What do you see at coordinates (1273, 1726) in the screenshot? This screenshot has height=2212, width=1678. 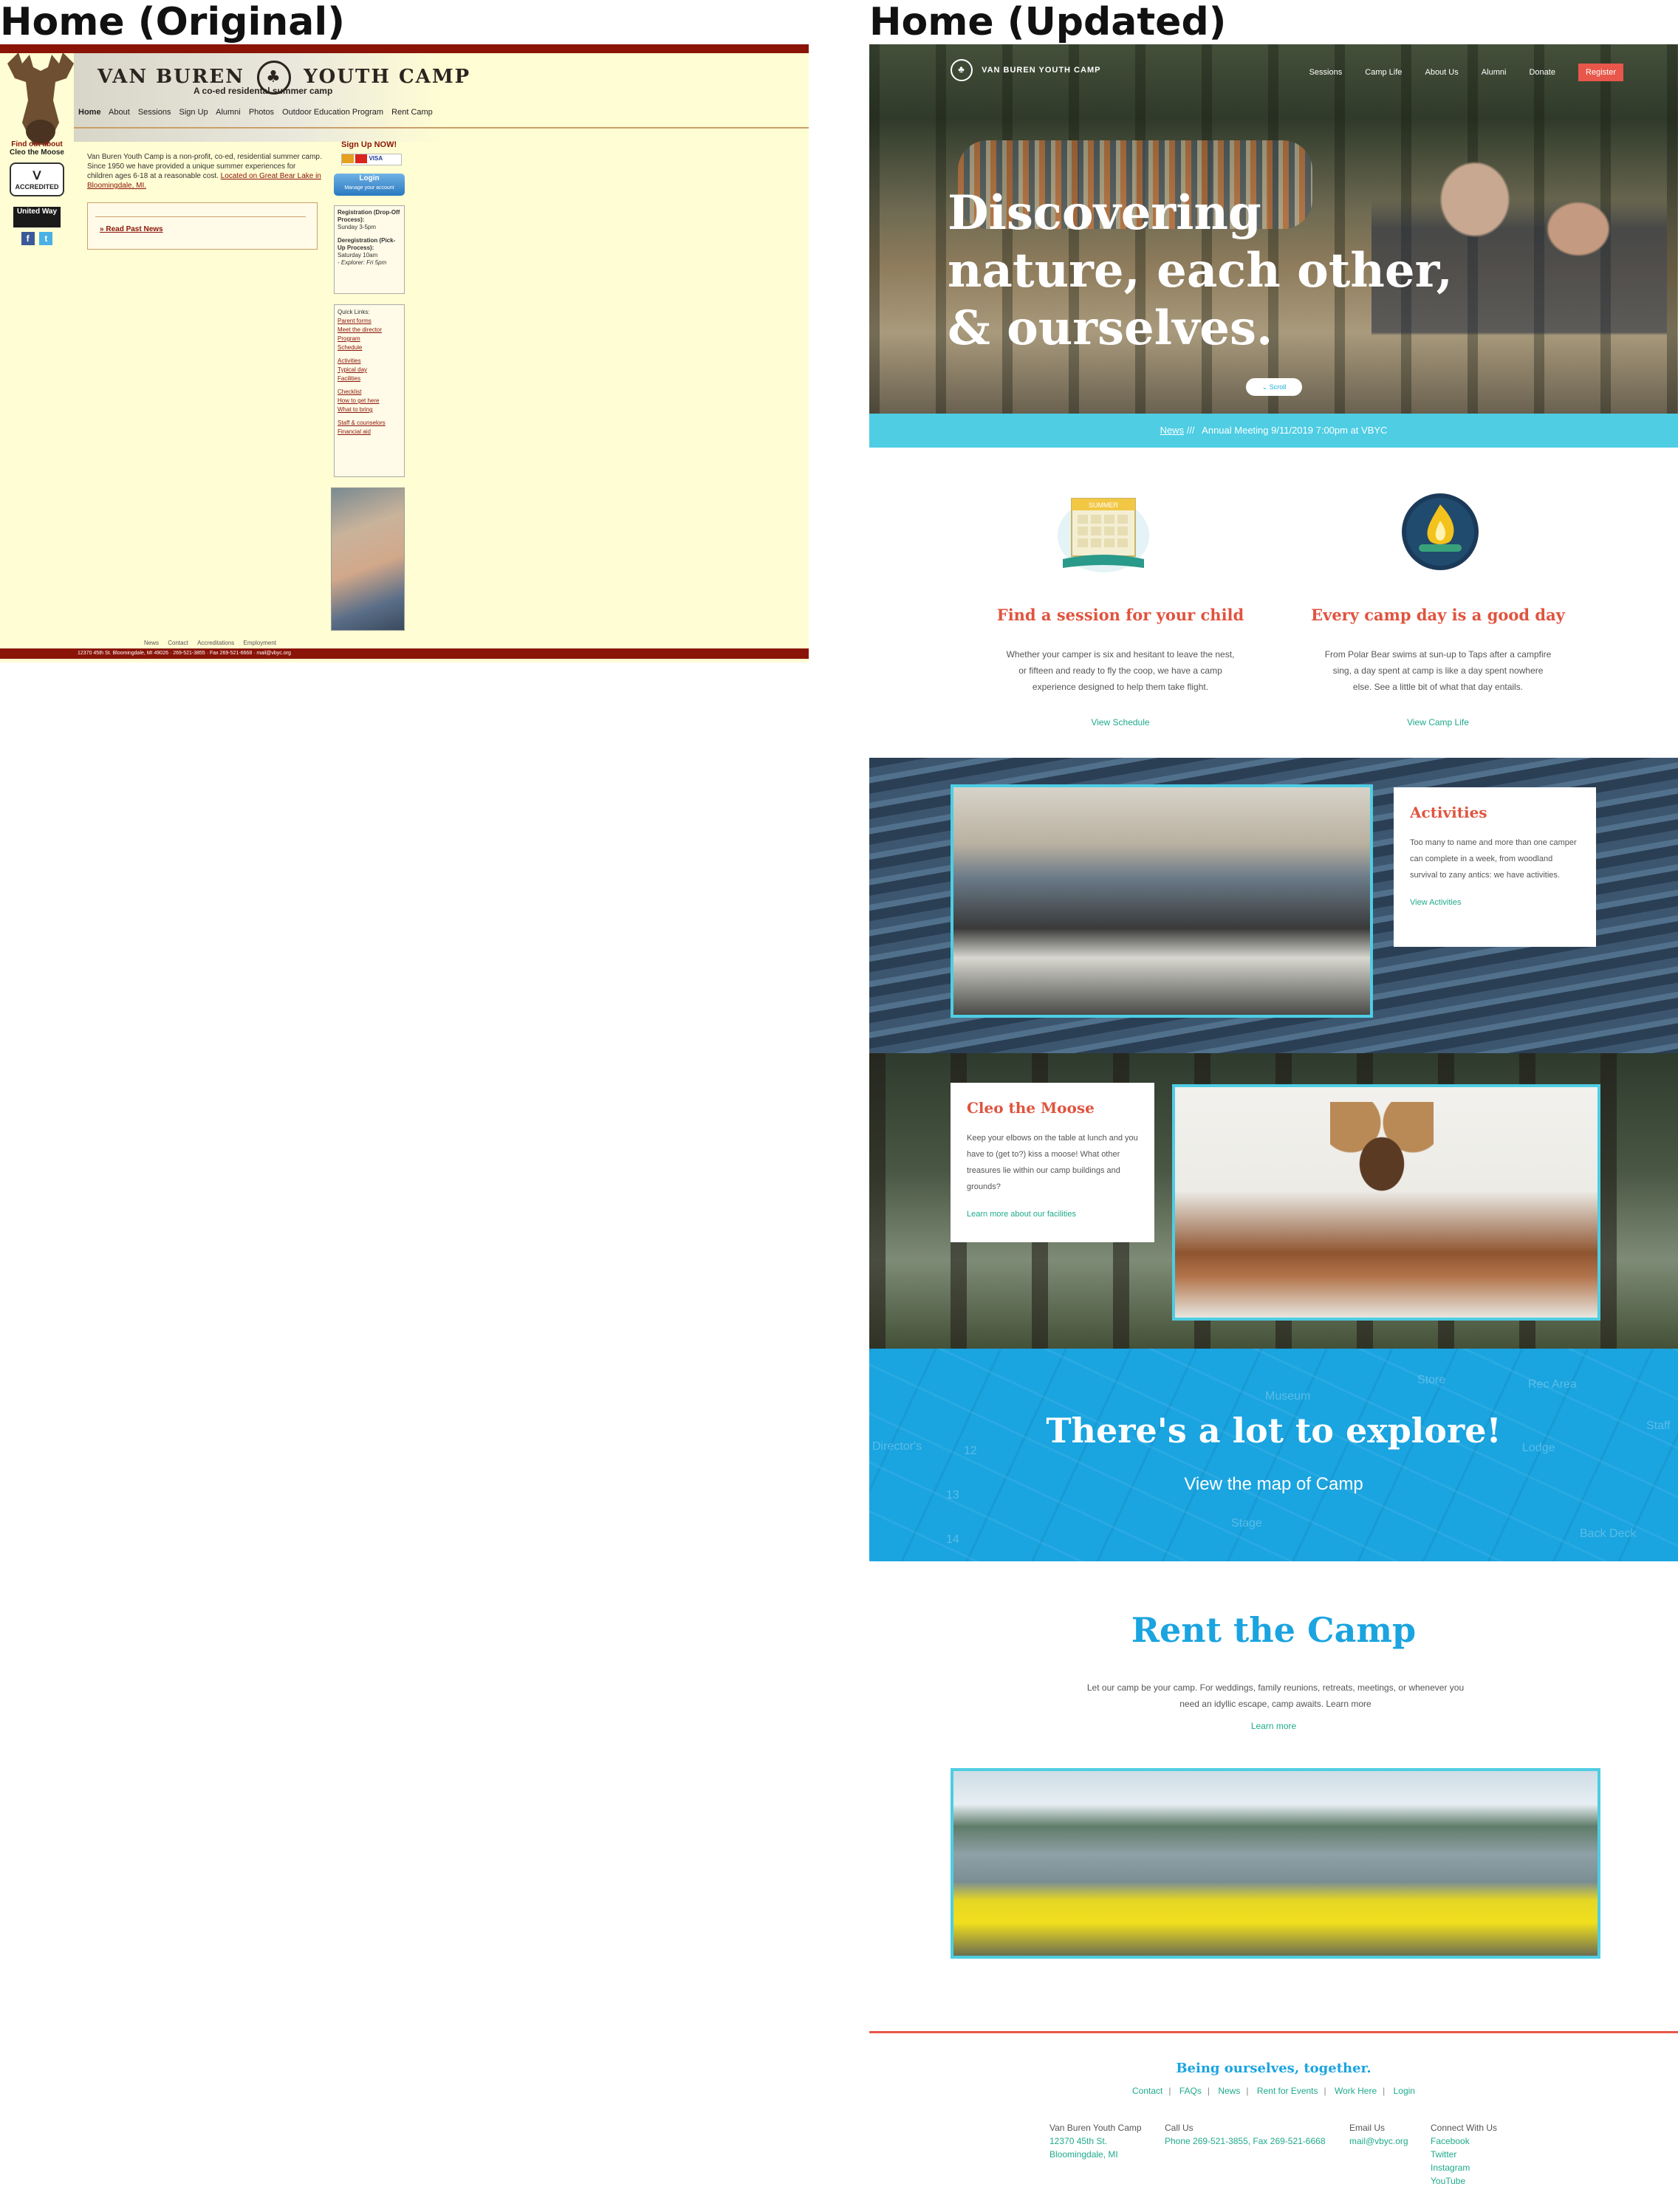 I see `rent-learn-more-link: Learn more` at bounding box center [1273, 1726].